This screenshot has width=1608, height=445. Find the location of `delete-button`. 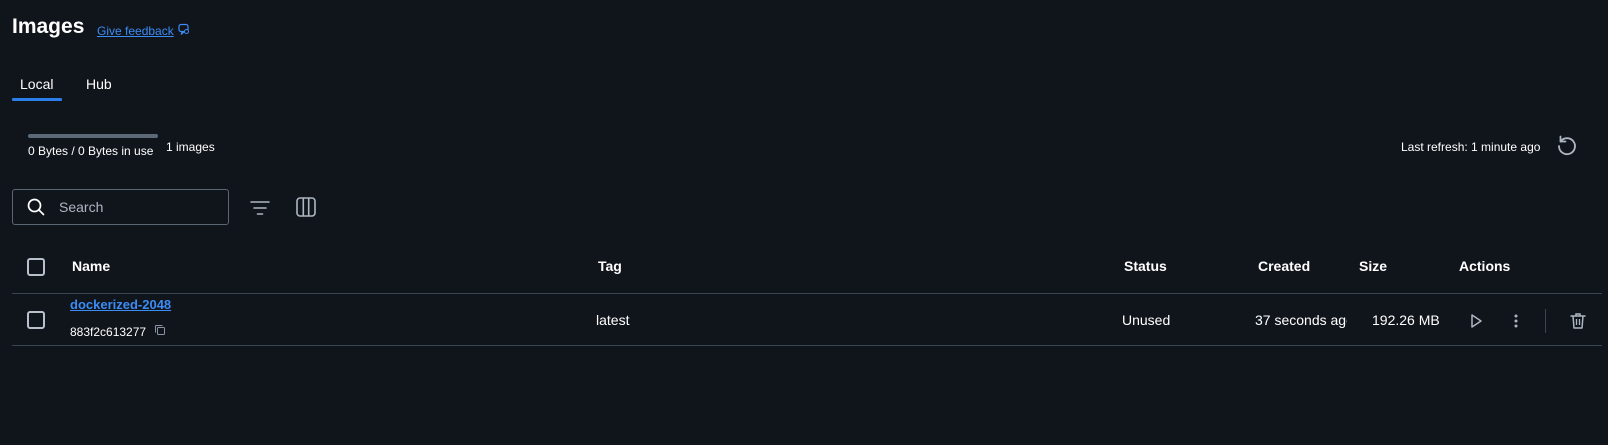

delete-button is located at coordinates (1578, 321).